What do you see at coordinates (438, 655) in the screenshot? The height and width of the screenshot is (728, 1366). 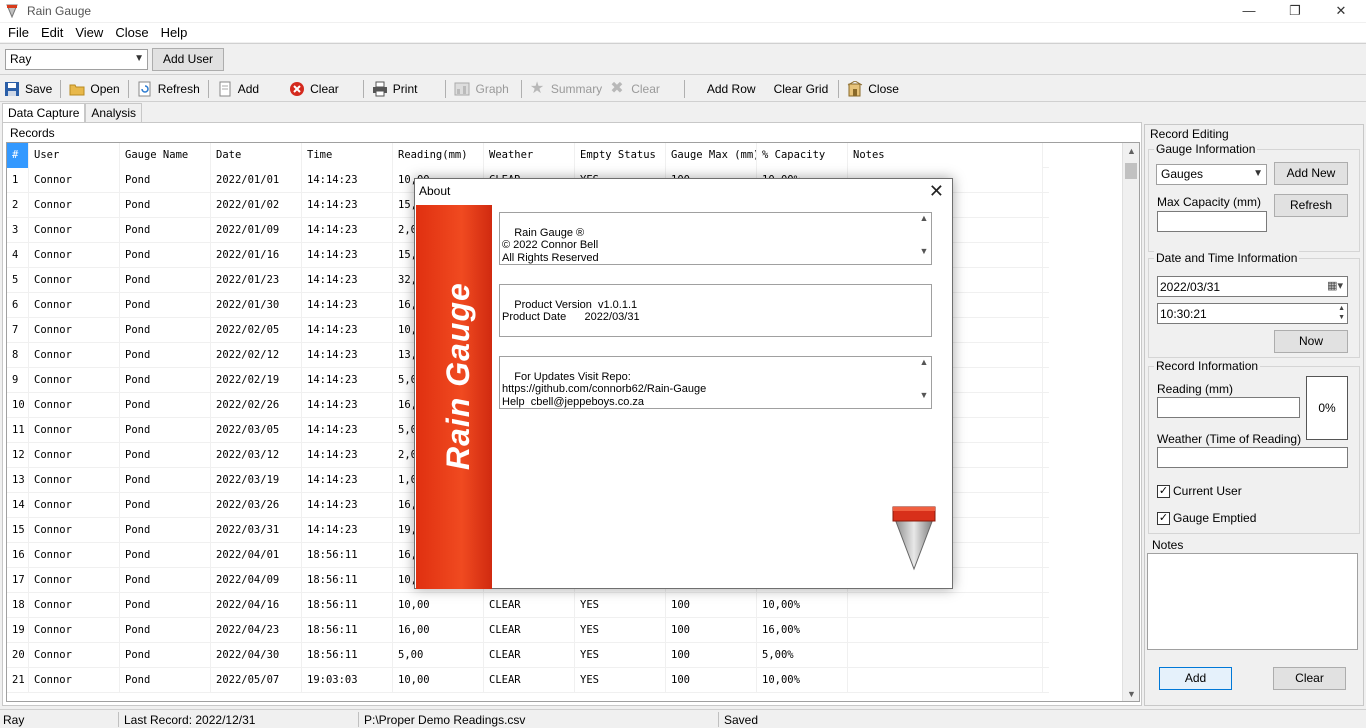 I see `cell-reading: 5,00` at bounding box center [438, 655].